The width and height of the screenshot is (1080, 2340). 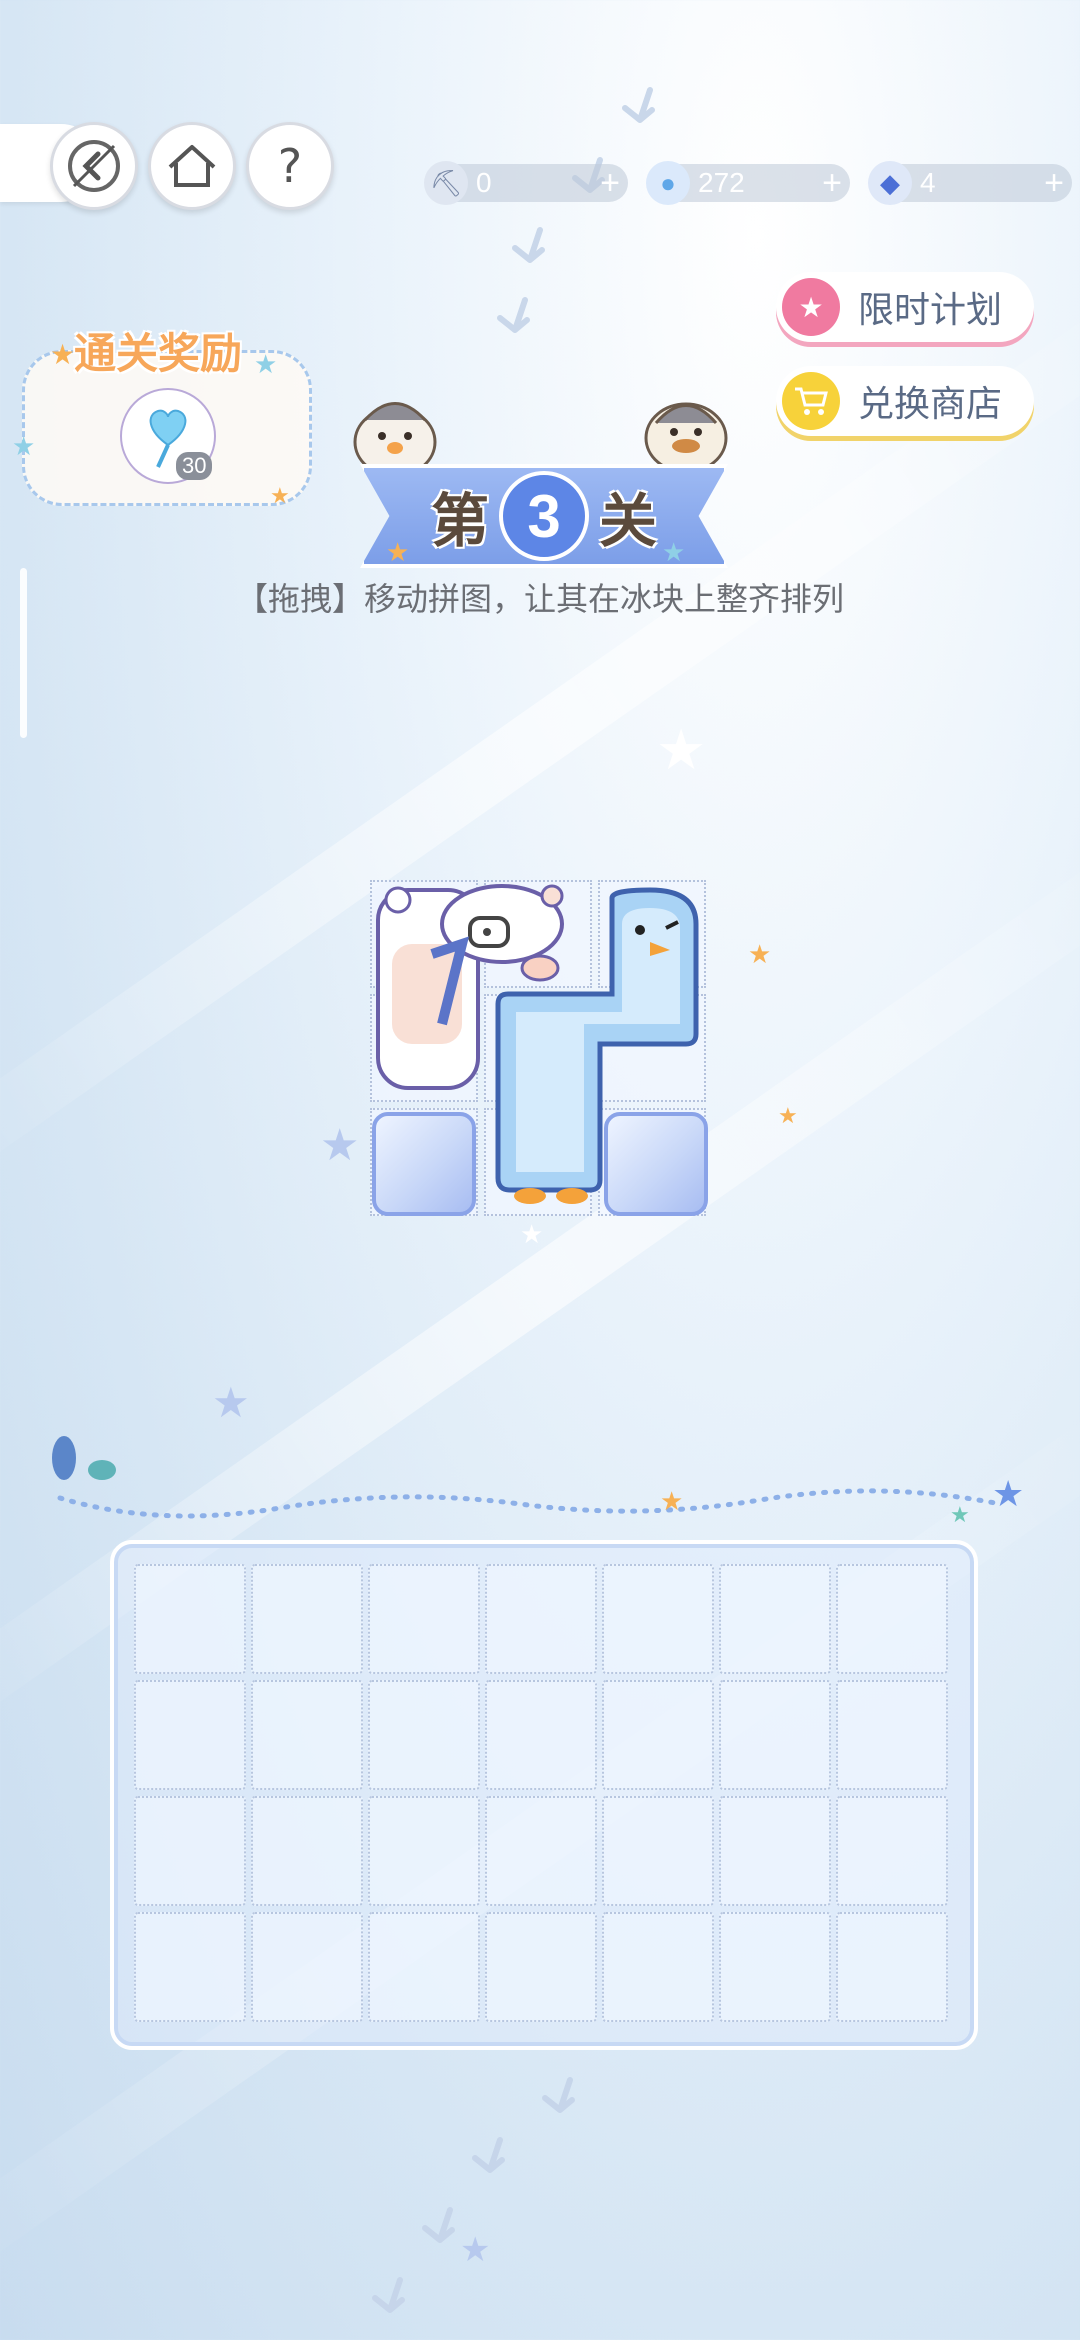 What do you see at coordinates (539, 599) in the screenshot?
I see `instruction-text: 【拖拽】移动拼图，让其在冰块上整齐排列` at bounding box center [539, 599].